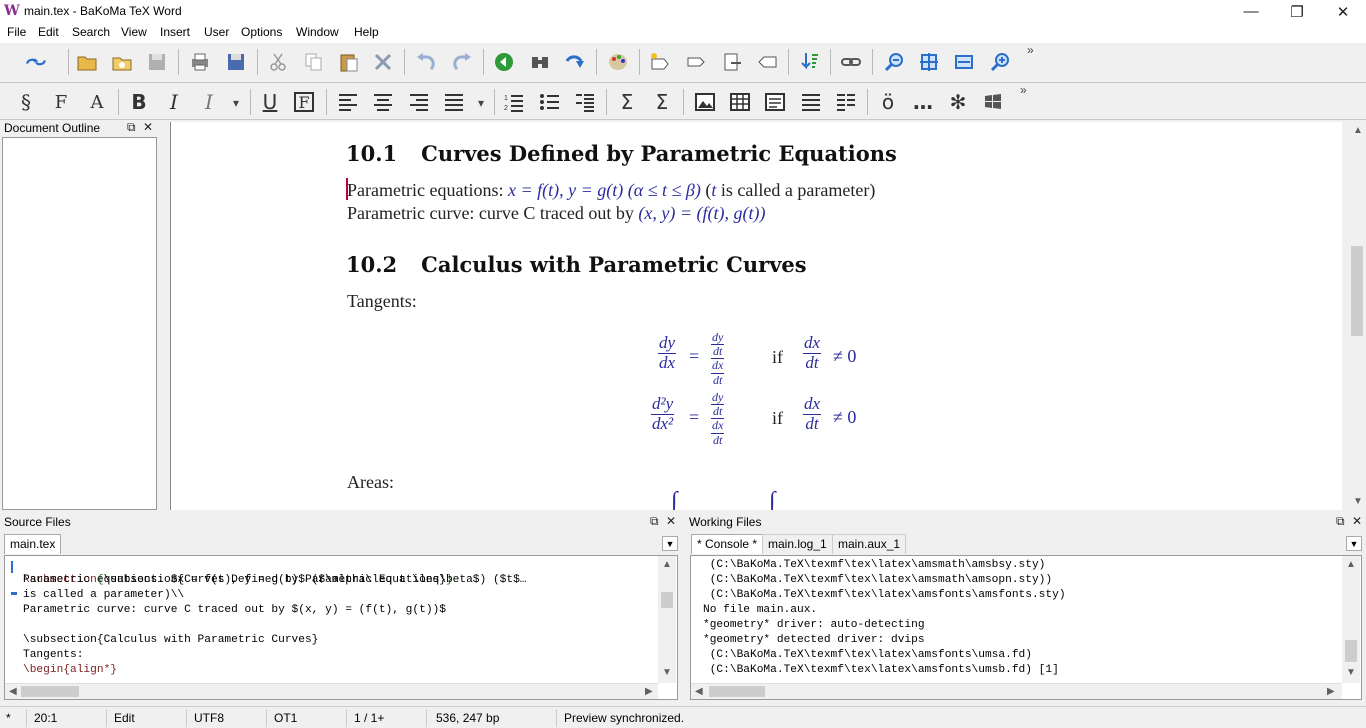 Image resolution: width=1366 pixels, height=728 pixels. What do you see at coordinates (1016, 691) in the screenshot?
I see `console-hscrollbar: ◀ ▶` at bounding box center [1016, 691].